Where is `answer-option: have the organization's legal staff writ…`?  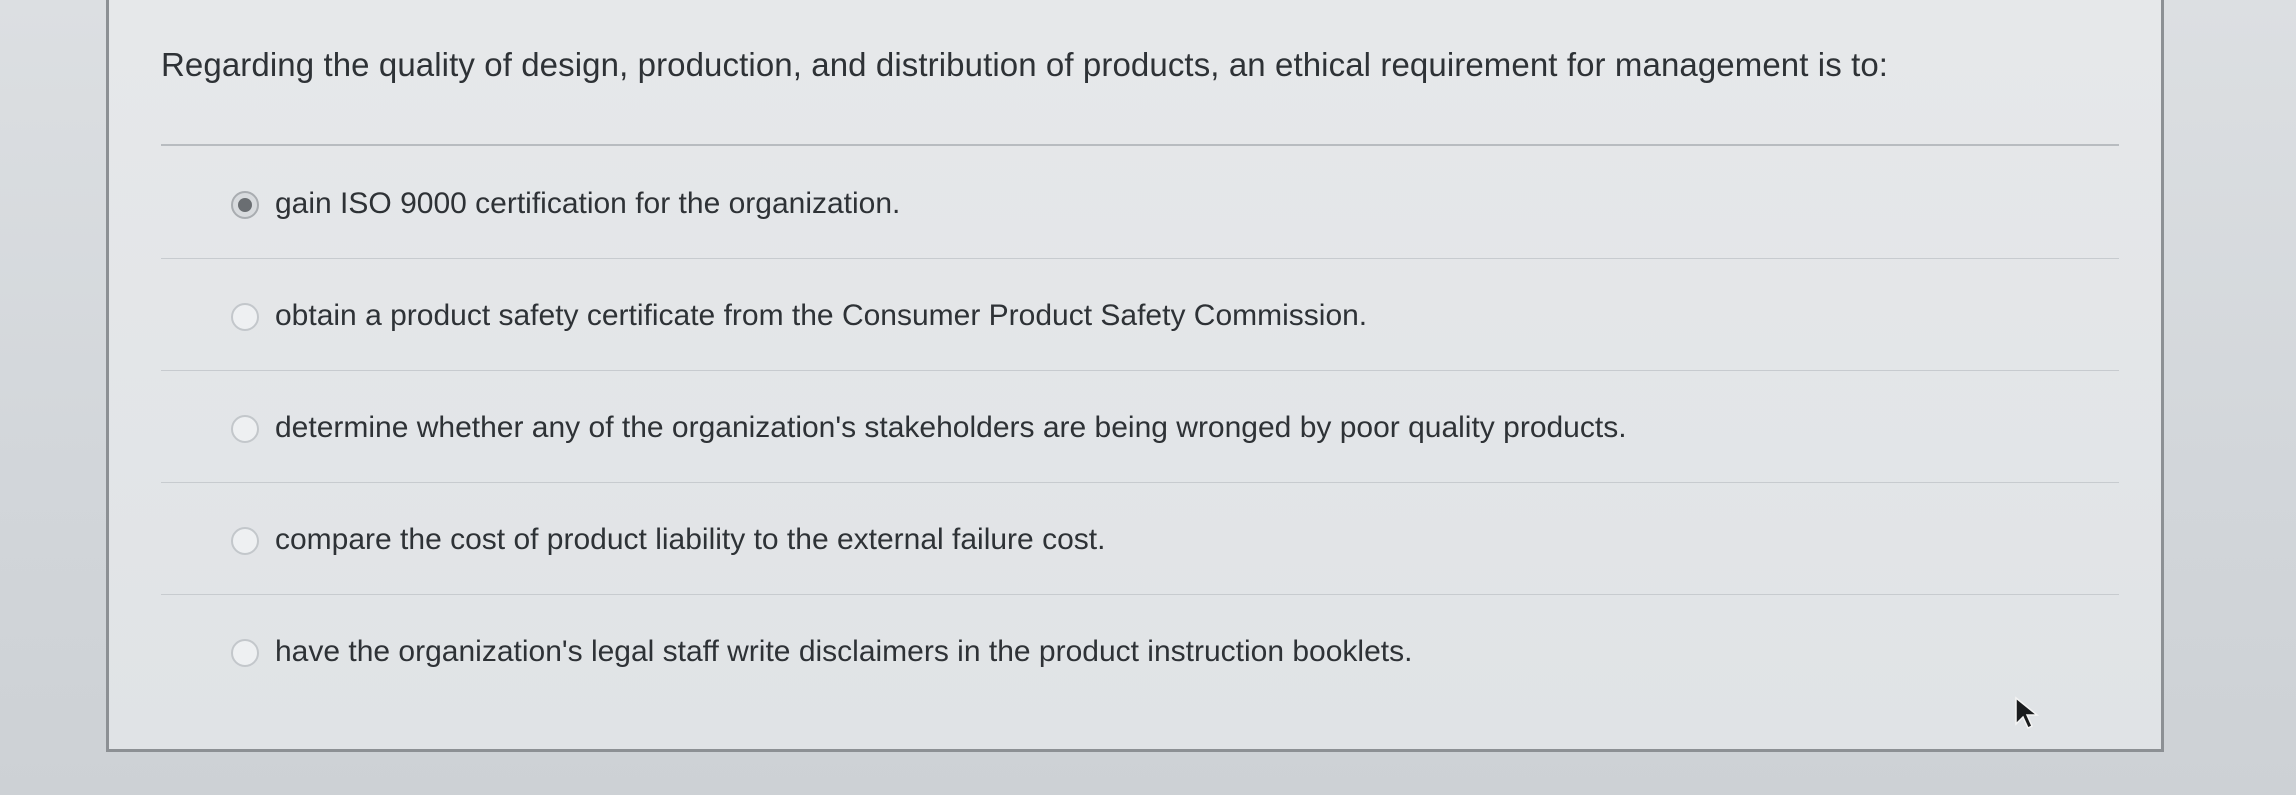 answer-option: have the organization's legal staff writ… is located at coordinates (1140, 651).